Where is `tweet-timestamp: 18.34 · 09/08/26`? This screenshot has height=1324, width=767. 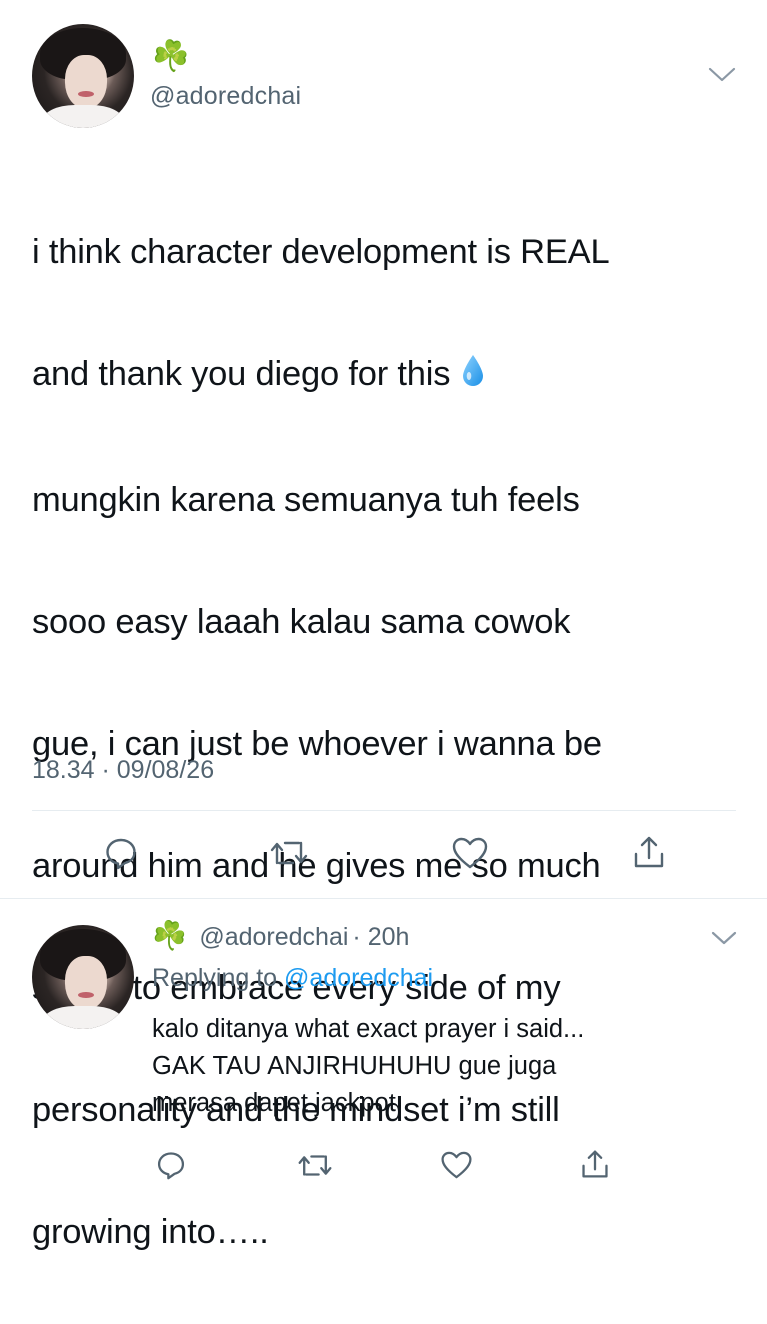 tweet-timestamp: 18.34 · 09/08/26 is located at coordinates (123, 770).